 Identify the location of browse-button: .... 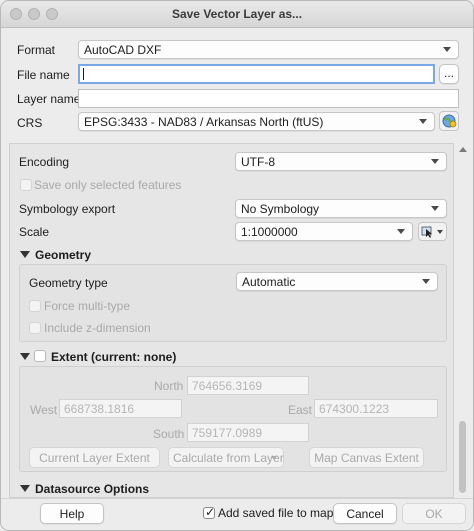
(449, 74).